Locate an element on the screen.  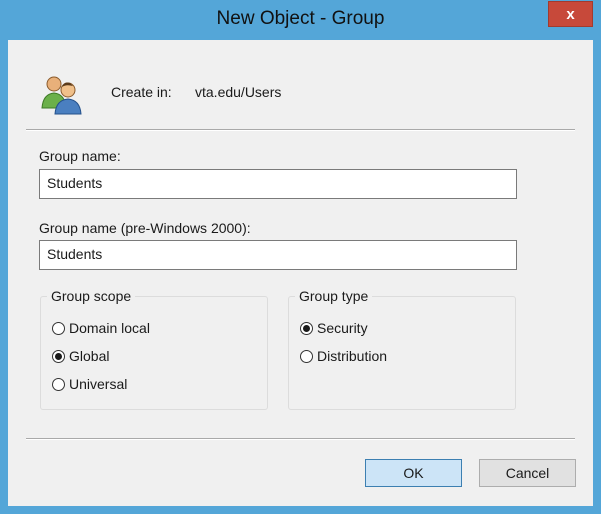
group-name-pre2000-label: Group name (pre-Windows 2000): is located at coordinates (145, 228).